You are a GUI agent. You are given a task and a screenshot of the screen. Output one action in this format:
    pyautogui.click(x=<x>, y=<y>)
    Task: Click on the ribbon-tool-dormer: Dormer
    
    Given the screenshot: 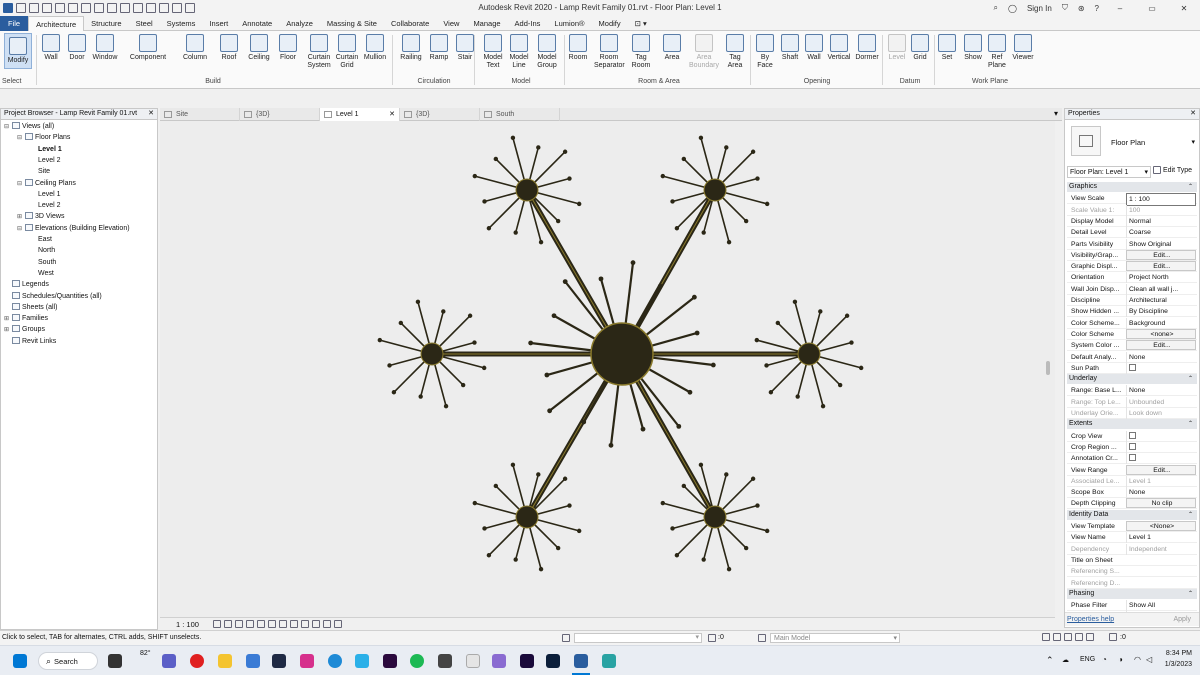 What is the action you would take?
    pyautogui.click(x=867, y=54)
    